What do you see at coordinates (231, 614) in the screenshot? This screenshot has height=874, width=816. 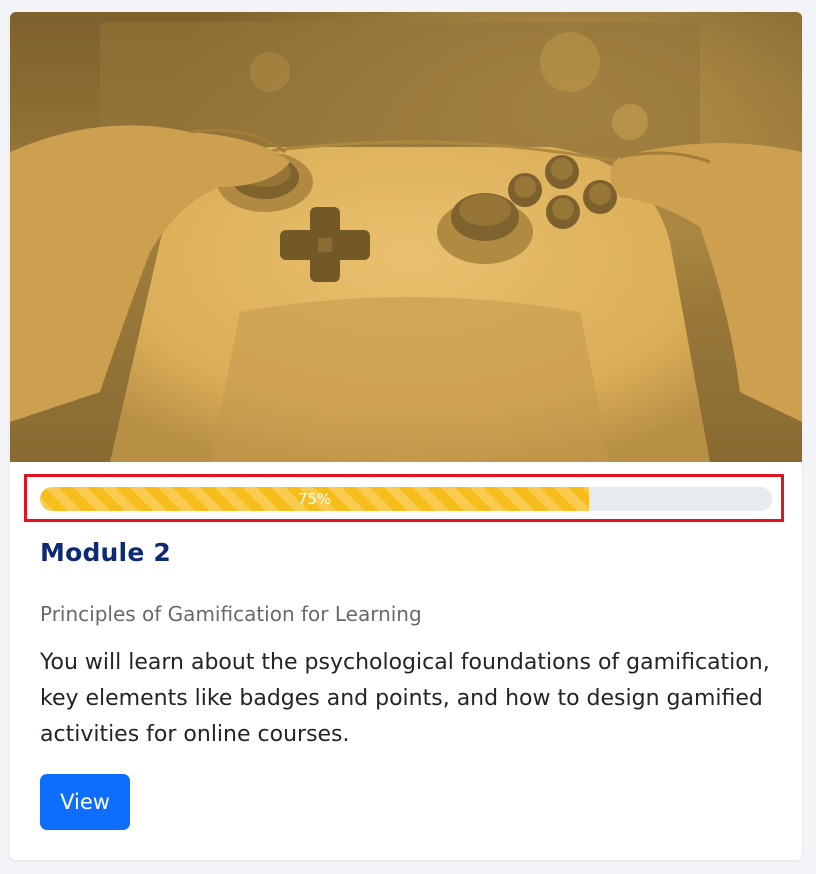 I see `module-subtitle: Principles of Gamification for Learning` at bounding box center [231, 614].